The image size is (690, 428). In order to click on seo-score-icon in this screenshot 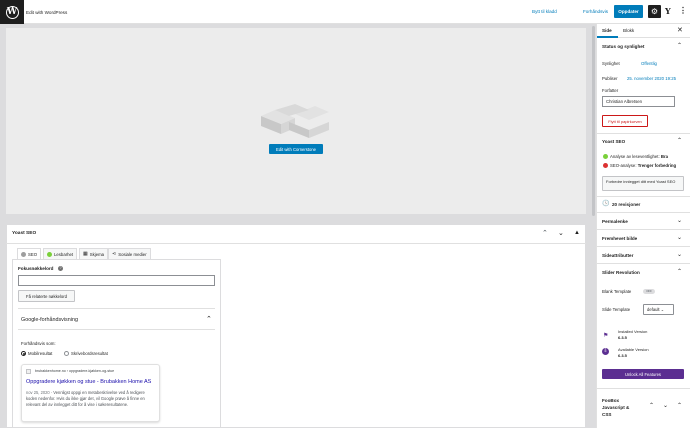, I will do `click(23, 254)`.